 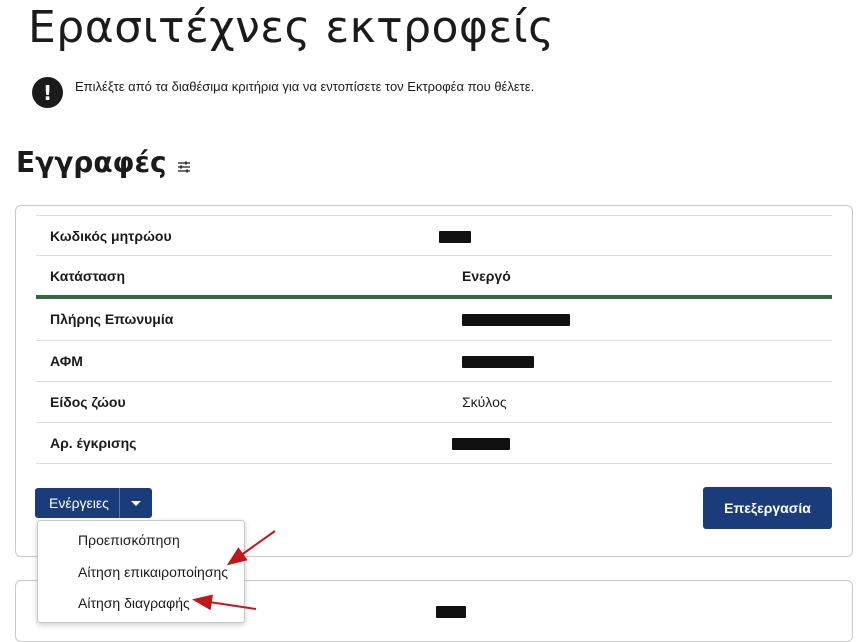 What do you see at coordinates (291, 27) in the screenshot?
I see `page-title: Ερασιτέχνες εκτροφείς` at bounding box center [291, 27].